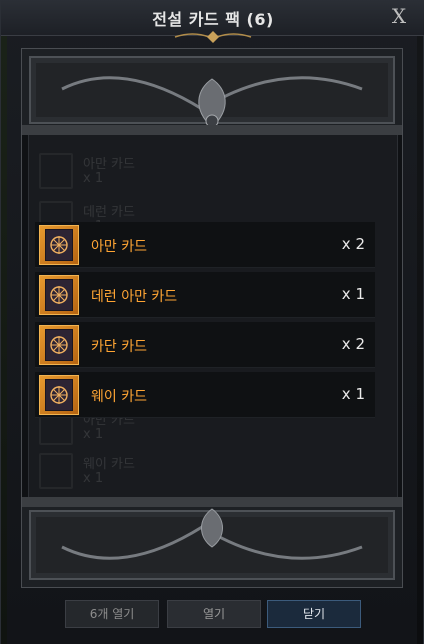 This screenshot has height=644, width=424. Describe the element at coordinates (212, 92) in the screenshot. I see `frame-top-ornament-icon` at that location.